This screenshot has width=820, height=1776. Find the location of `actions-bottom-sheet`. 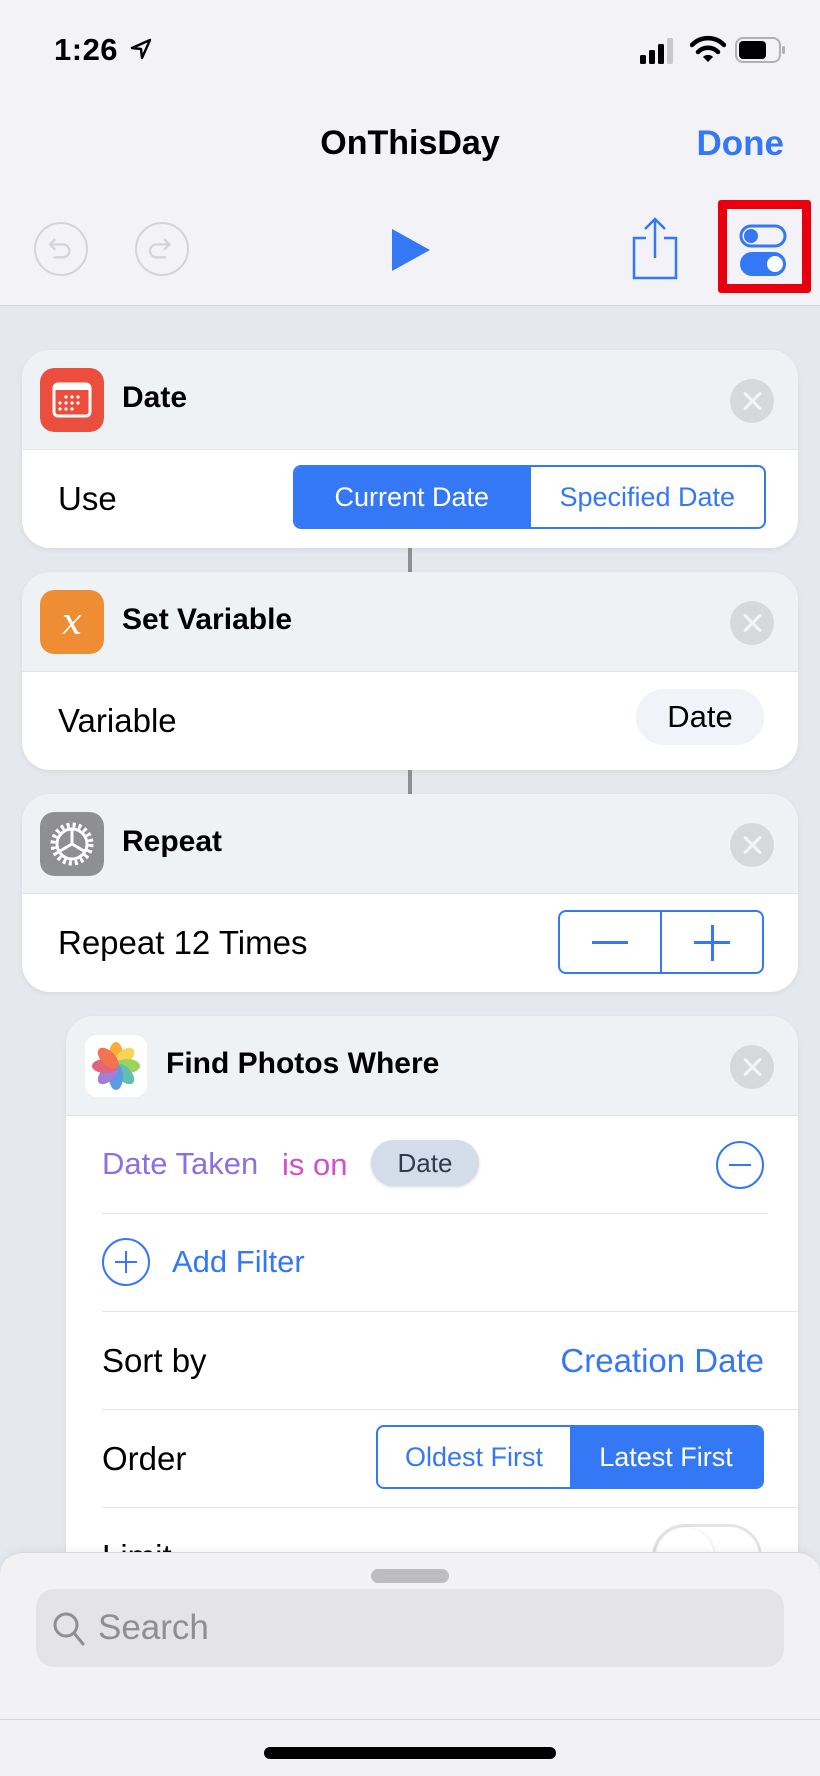

actions-bottom-sheet is located at coordinates (410, 1664).